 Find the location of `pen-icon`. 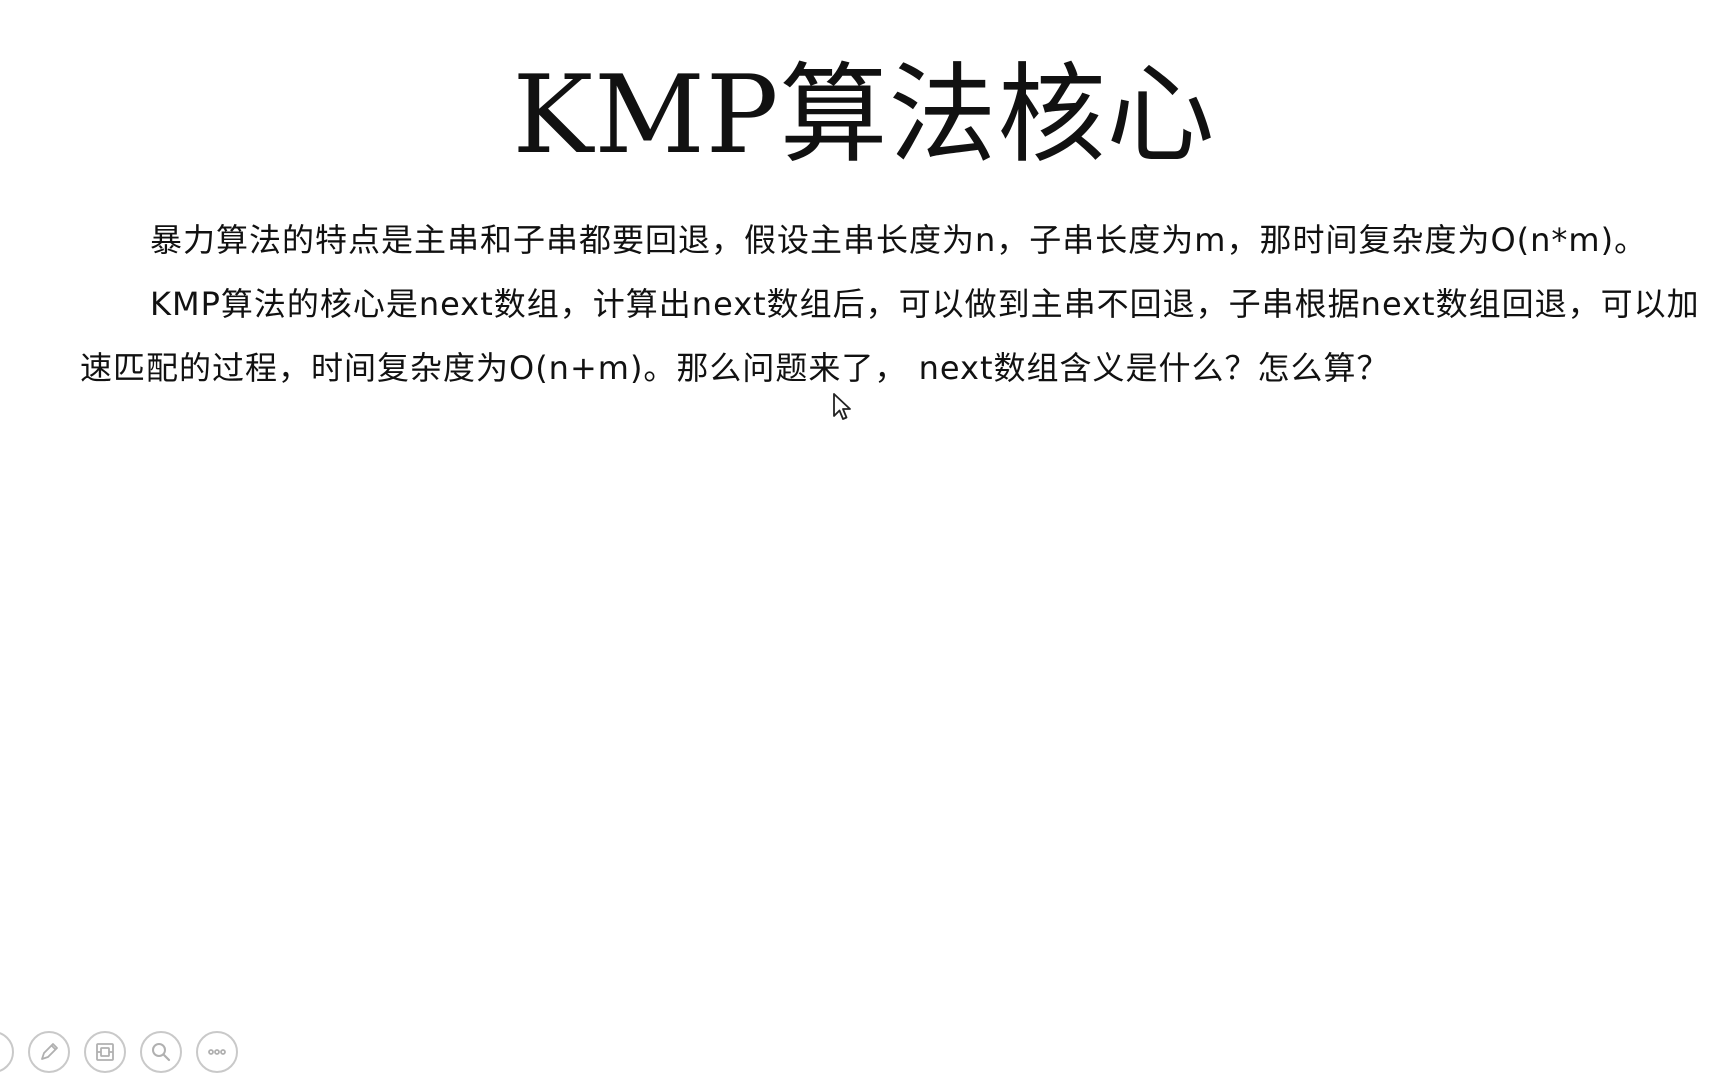

pen-icon is located at coordinates (49, 1052).